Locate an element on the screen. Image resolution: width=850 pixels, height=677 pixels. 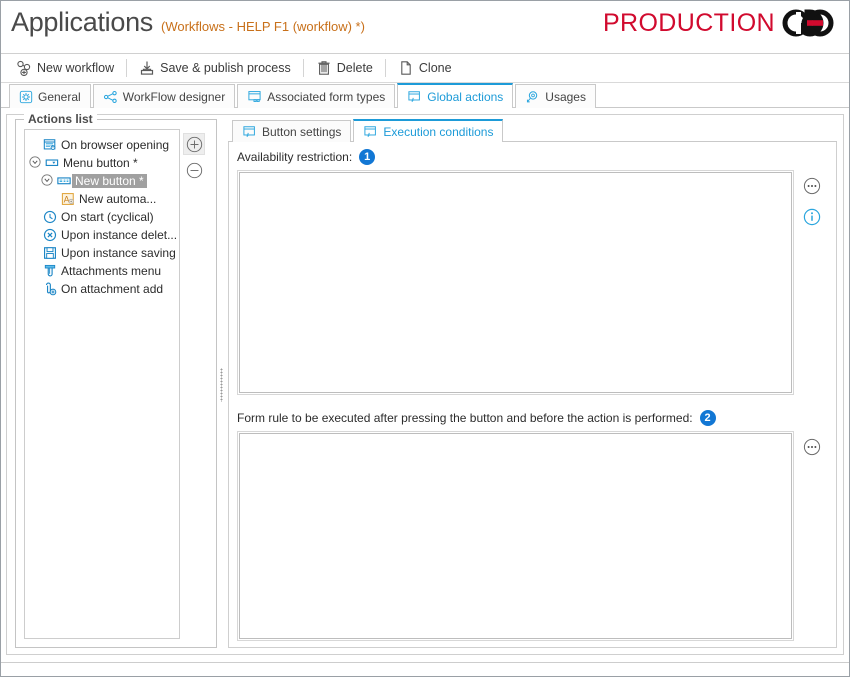
tree-item-new-button: New button * is located at coordinates (102, 181).